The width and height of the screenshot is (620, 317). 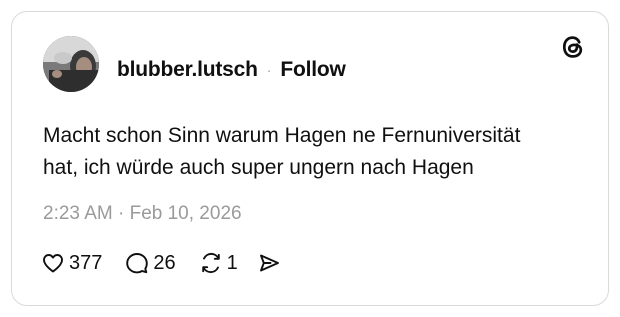 I want to click on post-timestamp: 2:23 AM · Feb 10, 2026, so click(x=142, y=214).